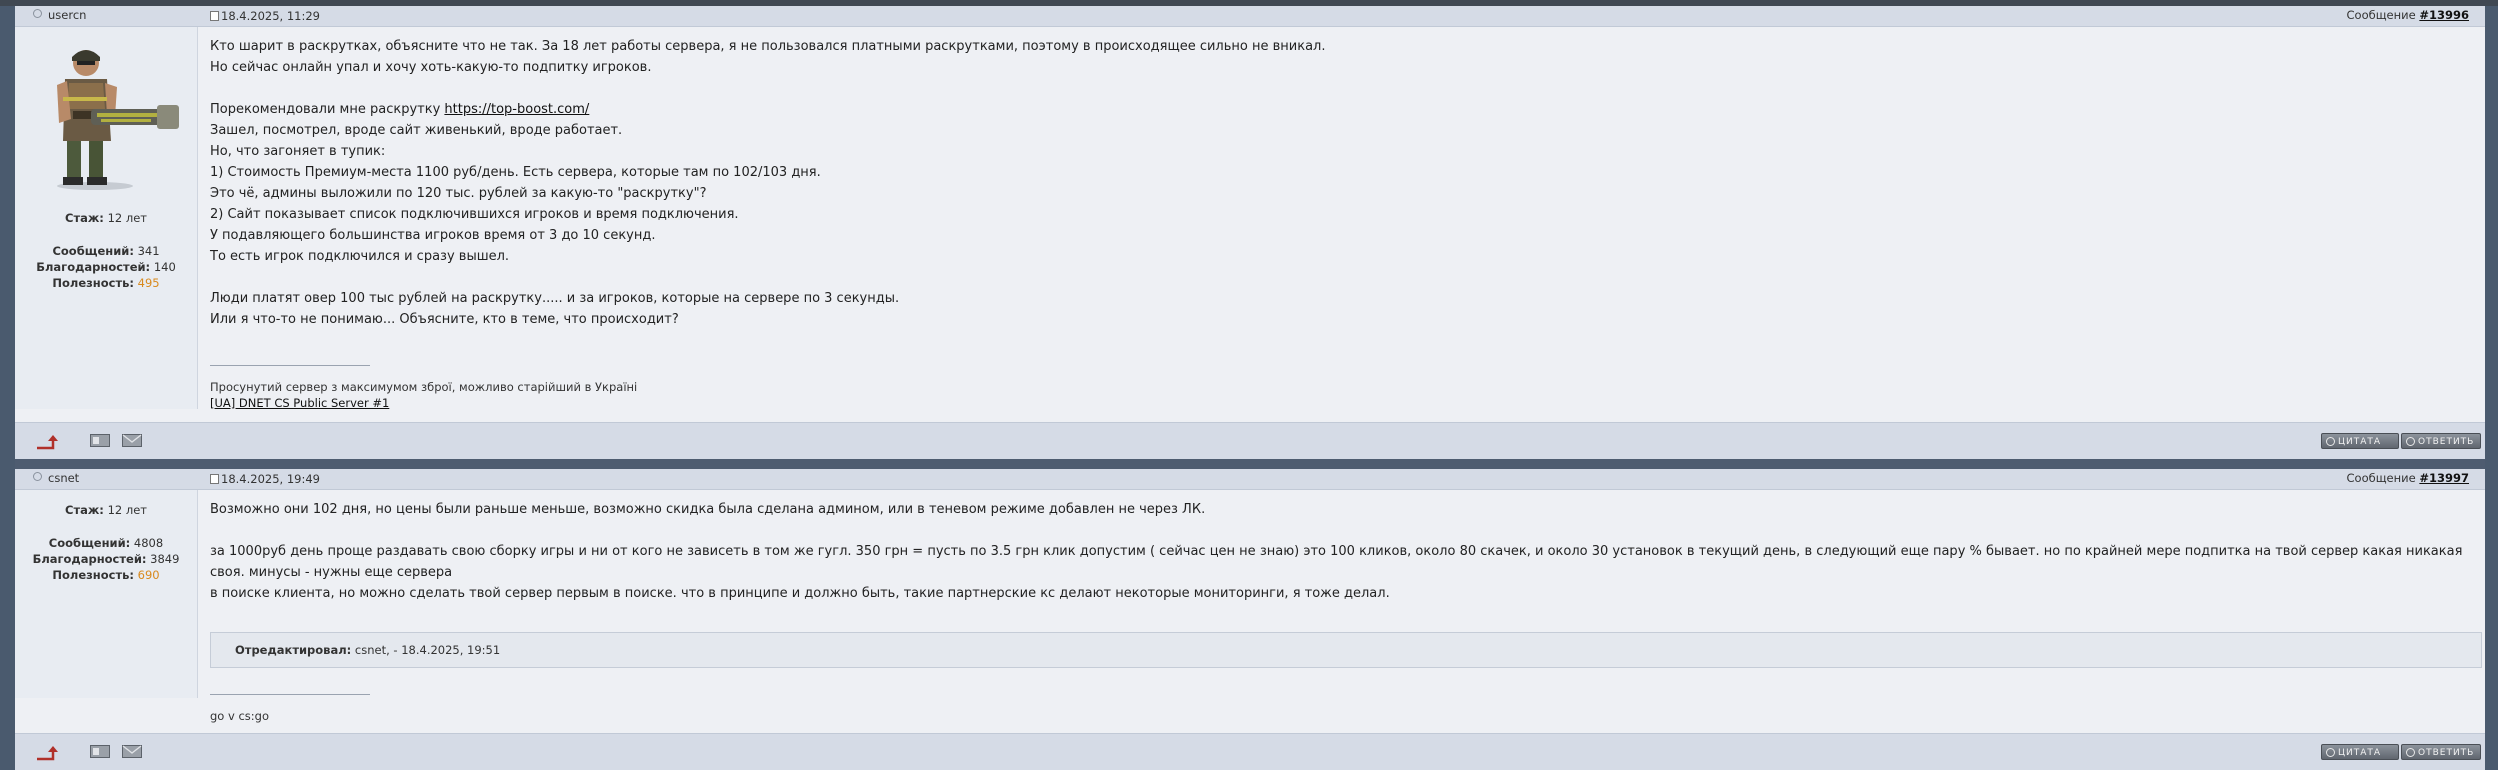 This screenshot has width=2498, height=770. I want to click on thanks-value: 140, so click(164, 267).